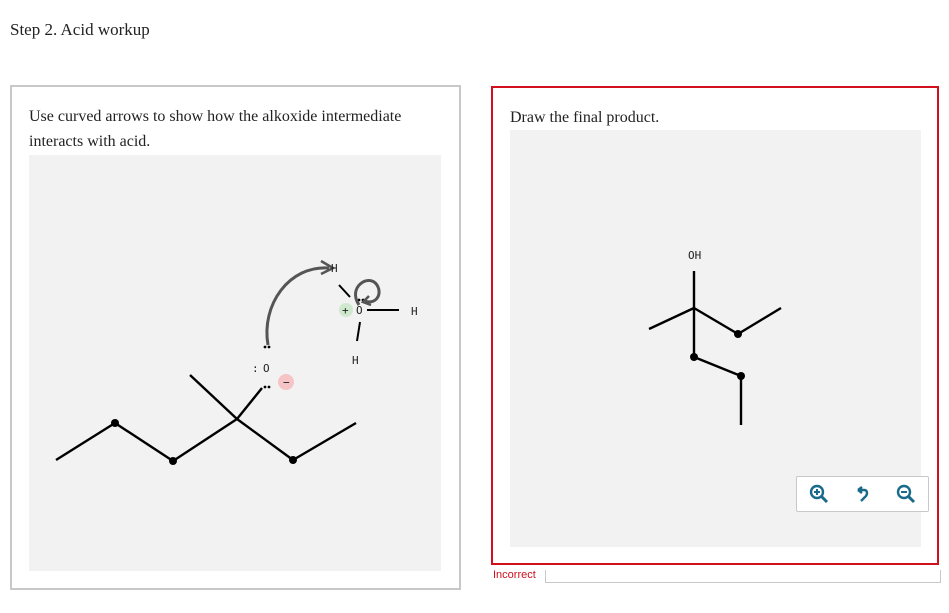 The image size is (949, 613). I want to click on zoom-toolbar, so click(862, 494).